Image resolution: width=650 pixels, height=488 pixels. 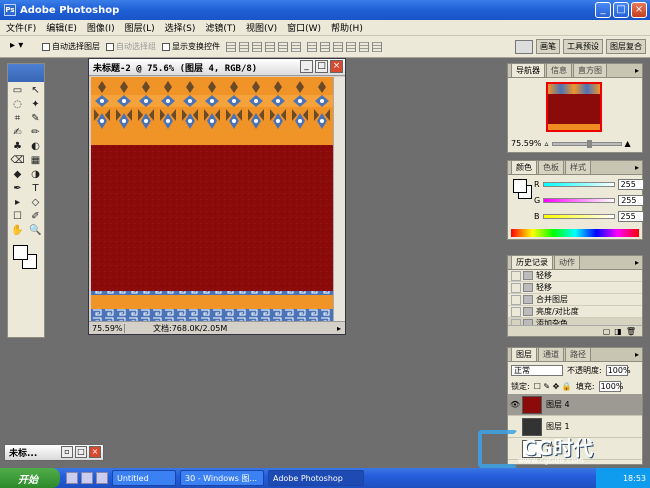 I want to click on align-buttons, so click(x=263, y=46).